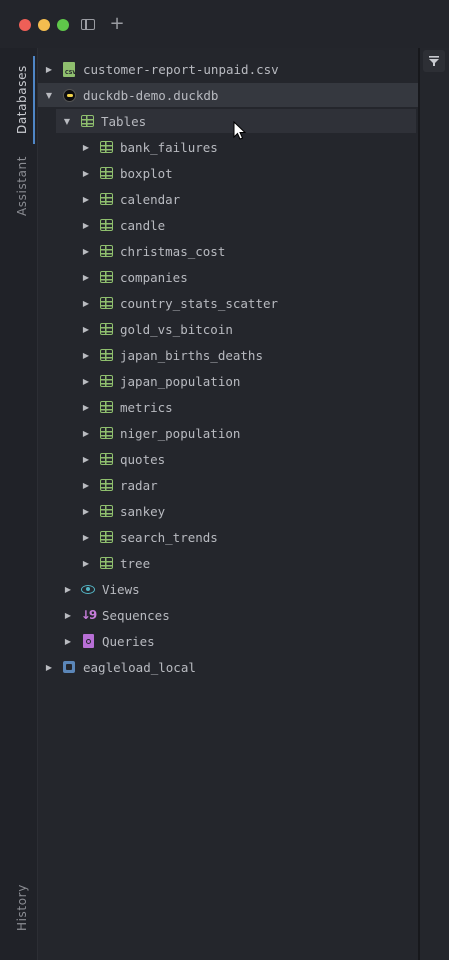  I want to click on tree-item-connection: ▶ eagleload_local, so click(231, 667).